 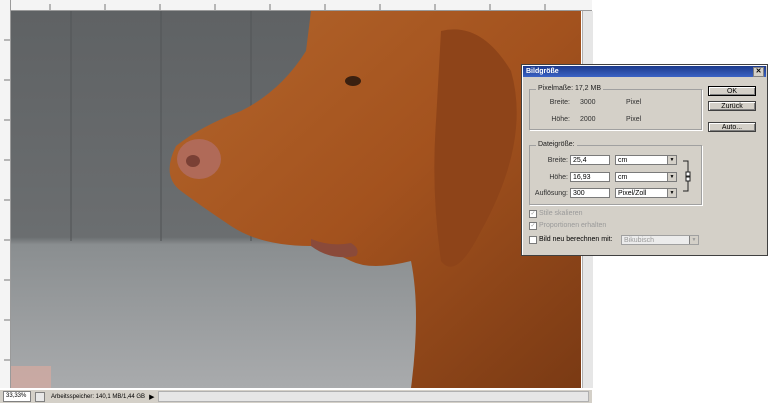 I want to click on horizontal-ruler-ticks, so click(x=297, y=7).